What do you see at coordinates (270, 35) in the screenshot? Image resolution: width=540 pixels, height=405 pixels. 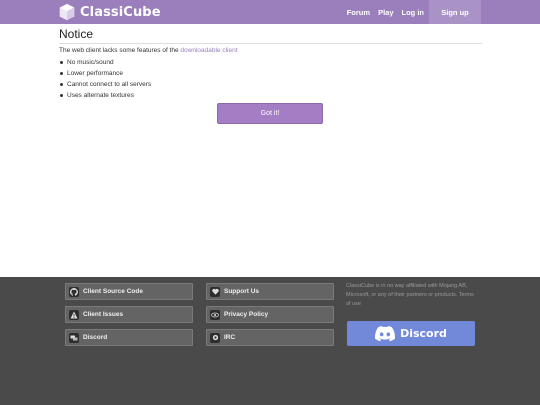 I see `page-title: Notice` at bounding box center [270, 35].